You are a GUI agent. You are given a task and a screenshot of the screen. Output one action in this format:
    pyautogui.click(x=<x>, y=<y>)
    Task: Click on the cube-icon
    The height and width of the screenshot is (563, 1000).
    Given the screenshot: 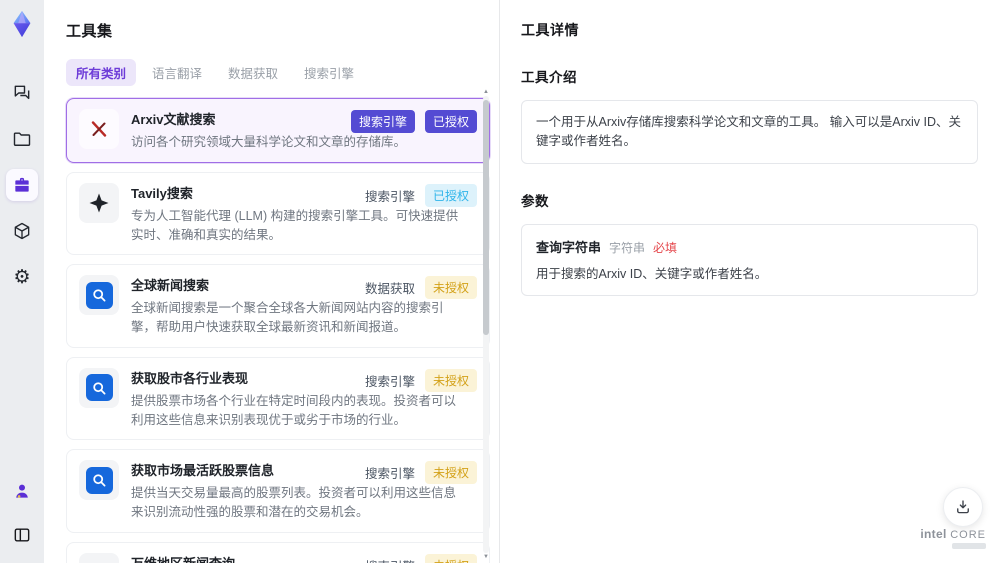 What is the action you would take?
    pyautogui.click(x=22, y=231)
    